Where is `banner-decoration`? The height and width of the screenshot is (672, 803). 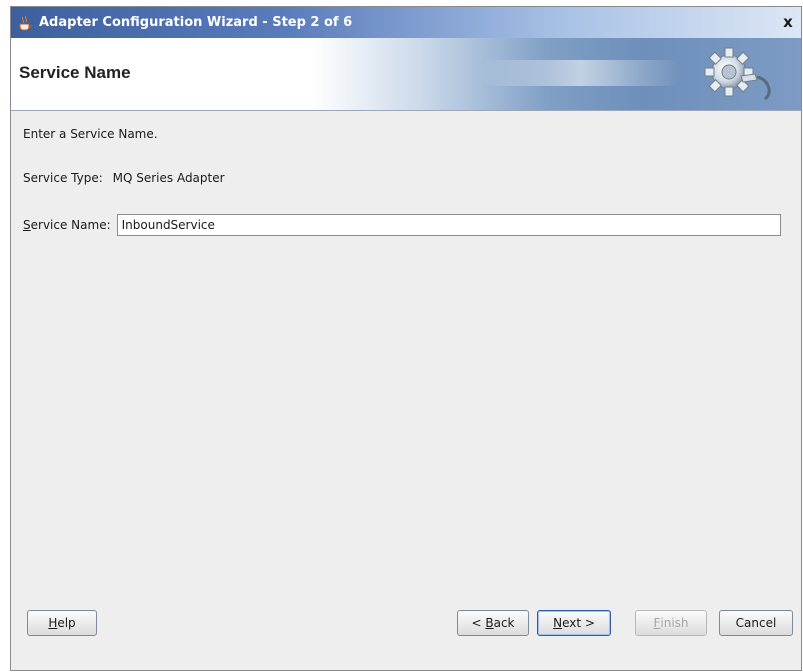
banner-decoration is located at coordinates (581, 73).